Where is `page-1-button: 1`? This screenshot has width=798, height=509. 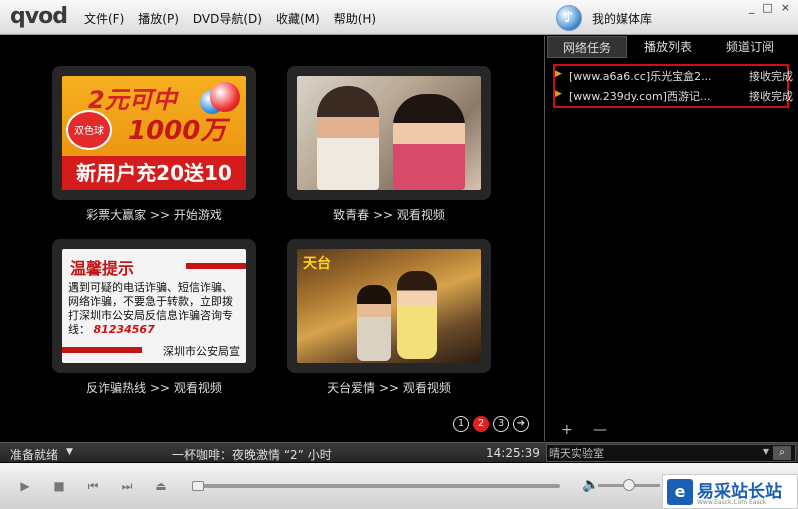
page-1-button: 1 is located at coordinates (461, 424).